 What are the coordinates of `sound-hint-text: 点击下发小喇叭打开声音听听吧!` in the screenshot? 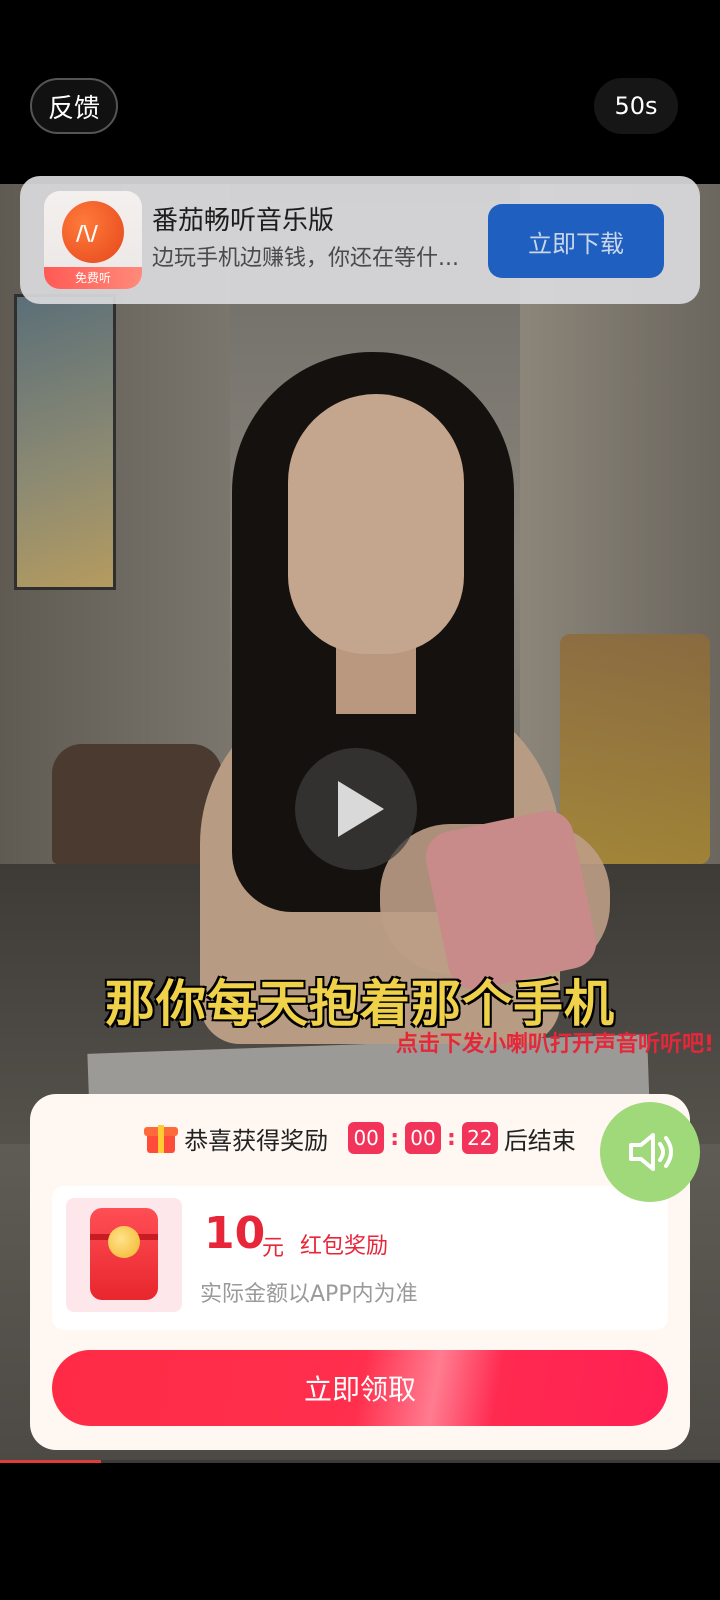 It's located at (554, 1044).